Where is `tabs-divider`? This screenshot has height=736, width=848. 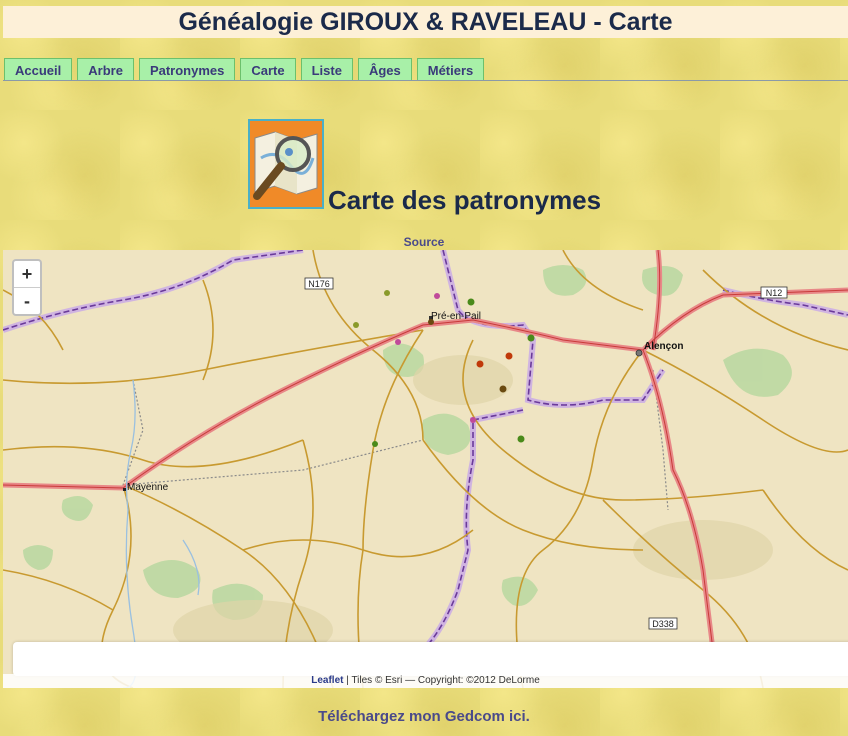
tabs-divider is located at coordinates (425, 80).